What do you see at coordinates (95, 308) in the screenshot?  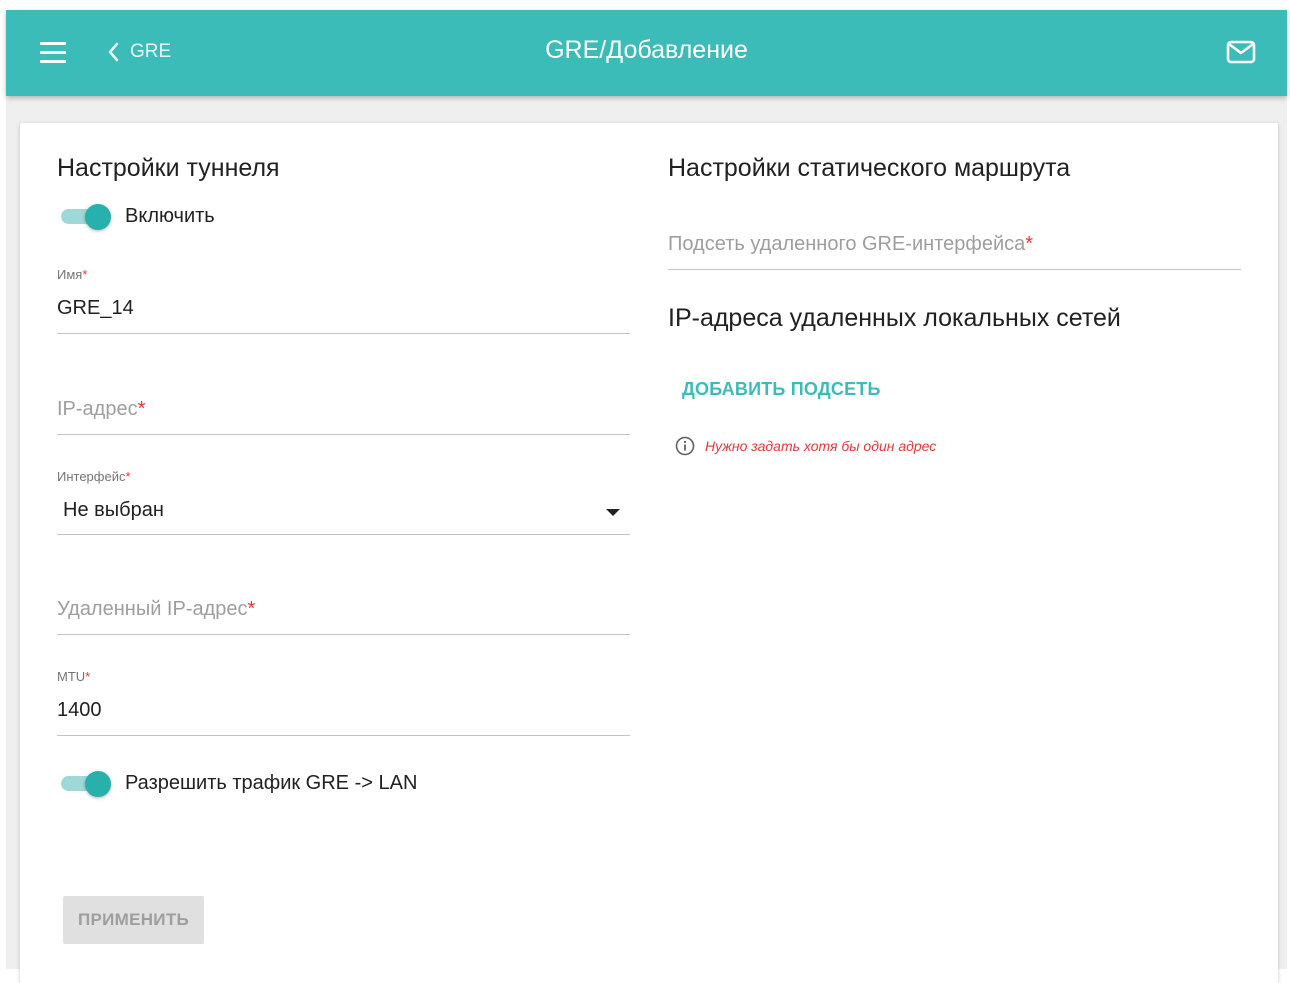 I see `name-value: GRE_14` at bounding box center [95, 308].